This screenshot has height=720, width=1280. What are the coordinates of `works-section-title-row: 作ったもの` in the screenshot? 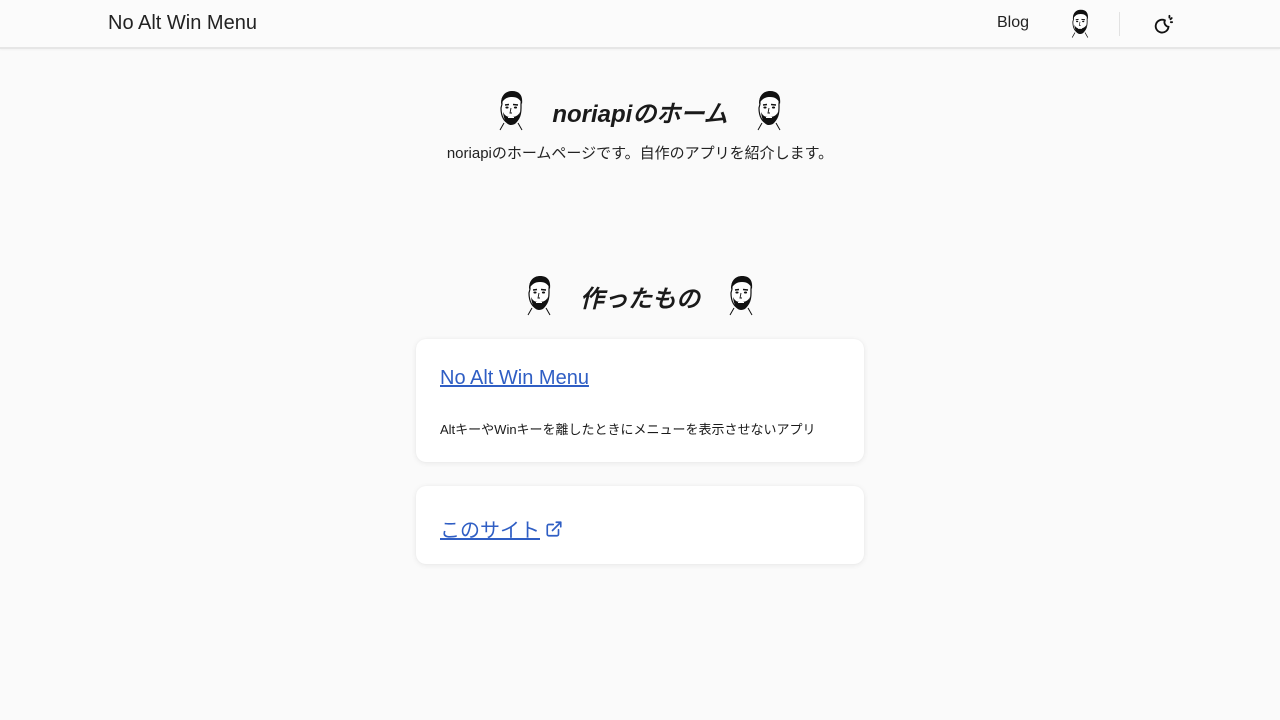 It's located at (640, 296).